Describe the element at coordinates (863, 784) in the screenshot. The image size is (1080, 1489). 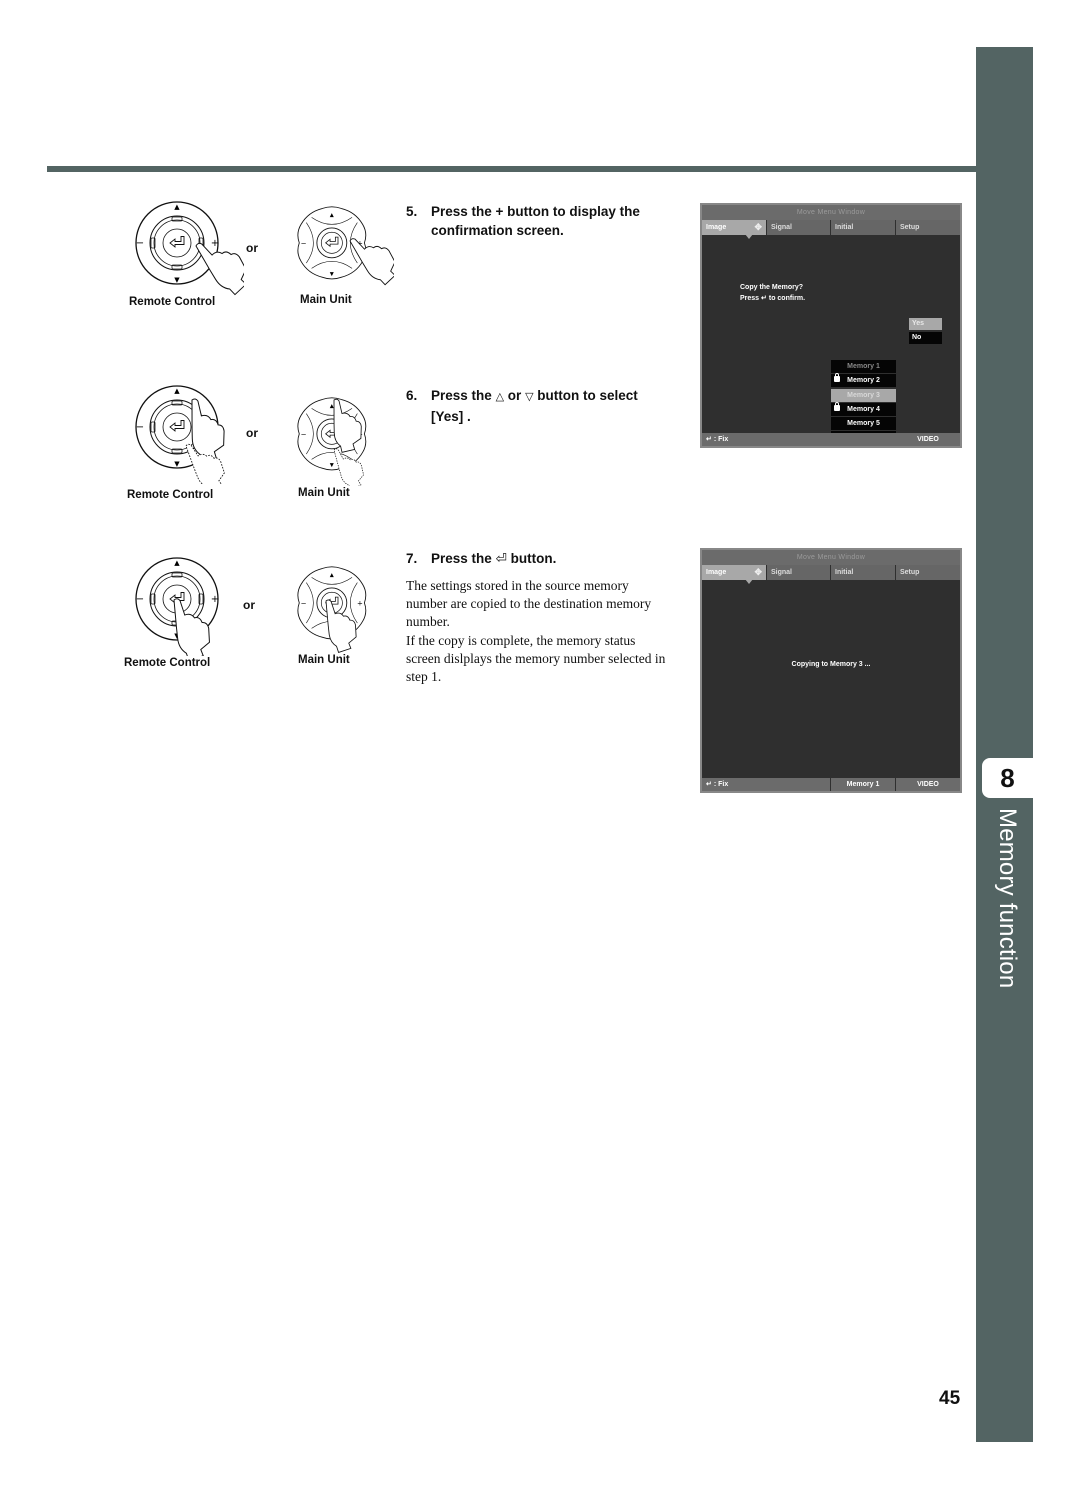
I see `osd-footer-memory: Memory 1` at that location.